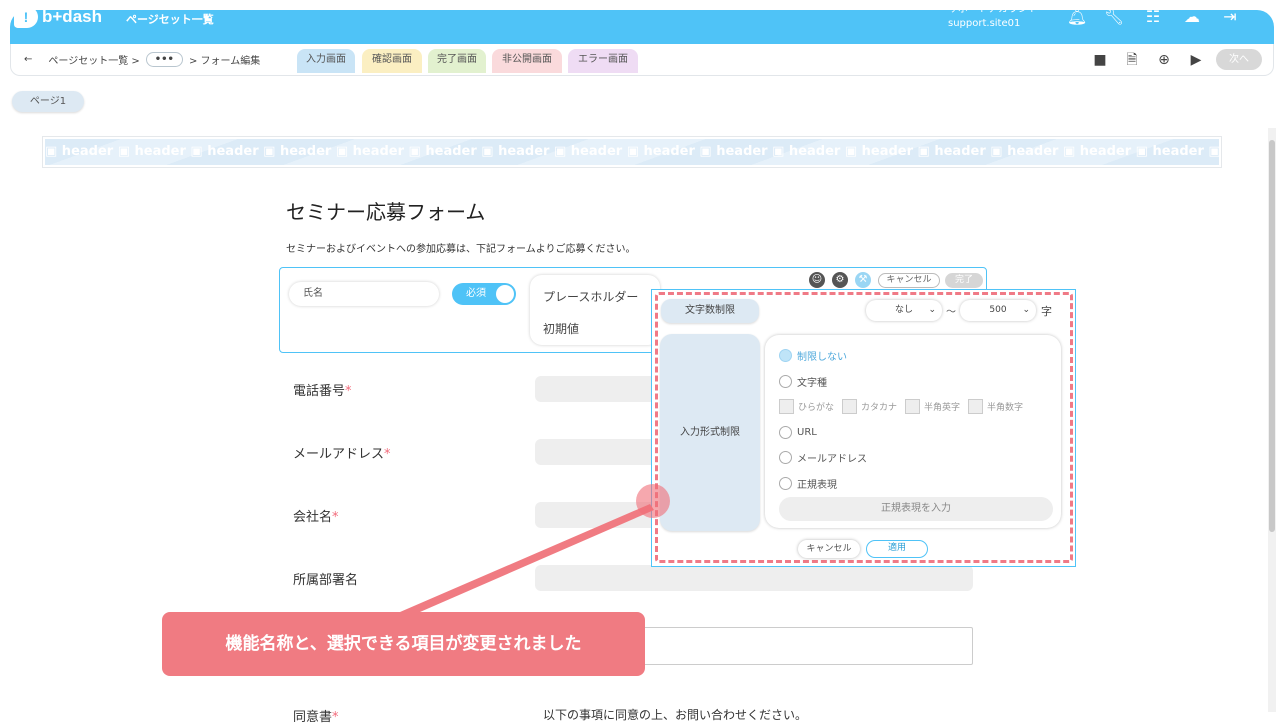 Image resolution: width=1280 pixels, height=725 pixels. Describe the element at coordinates (1164, 60) in the screenshot. I see `add-circle-icon: ⊕` at that location.